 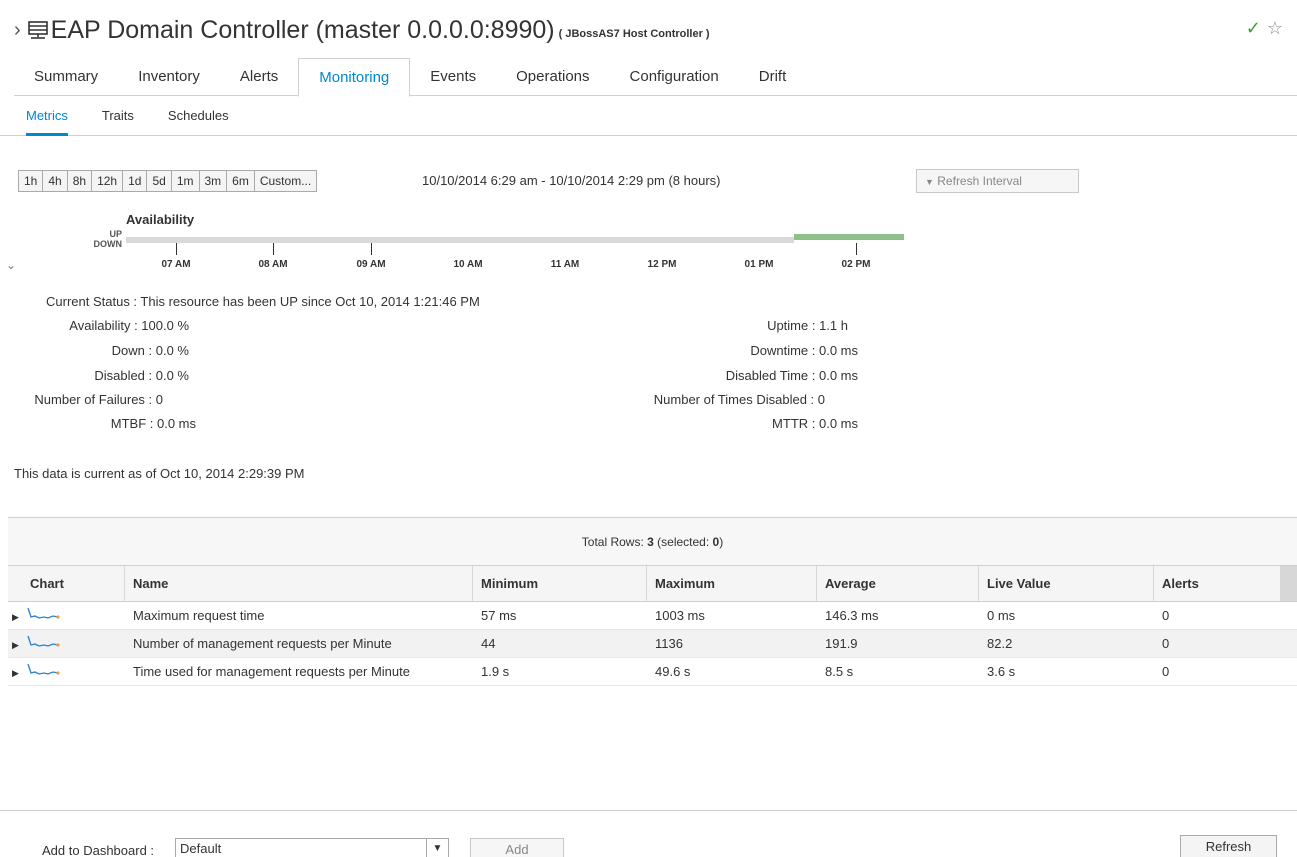 I want to click on add-button: Add, so click(x=517, y=847).